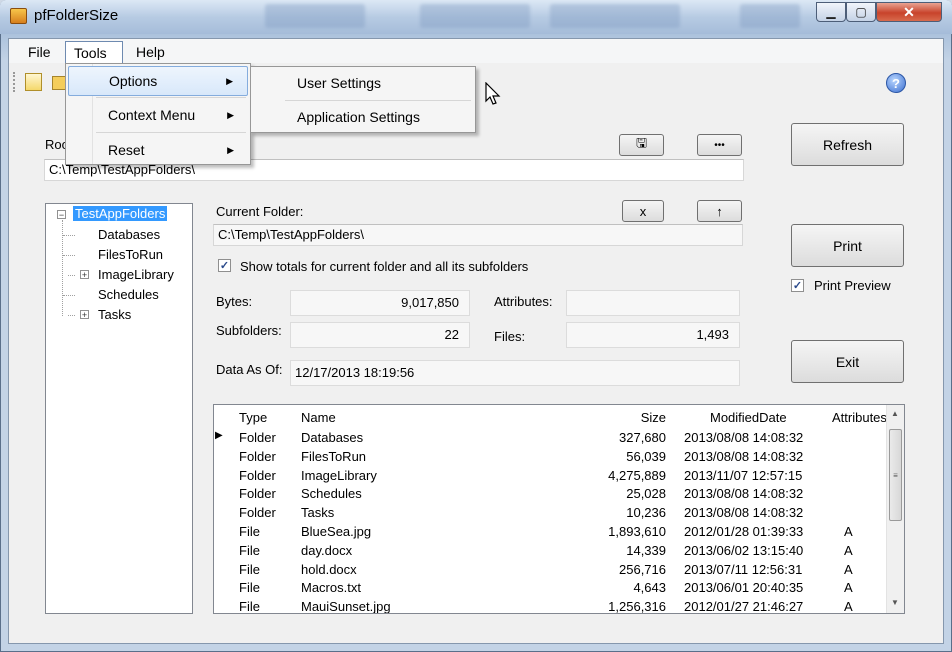 This screenshot has width=952, height=652. What do you see at coordinates (847, 245) in the screenshot?
I see `print-button: Print` at bounding box center [847, 245].